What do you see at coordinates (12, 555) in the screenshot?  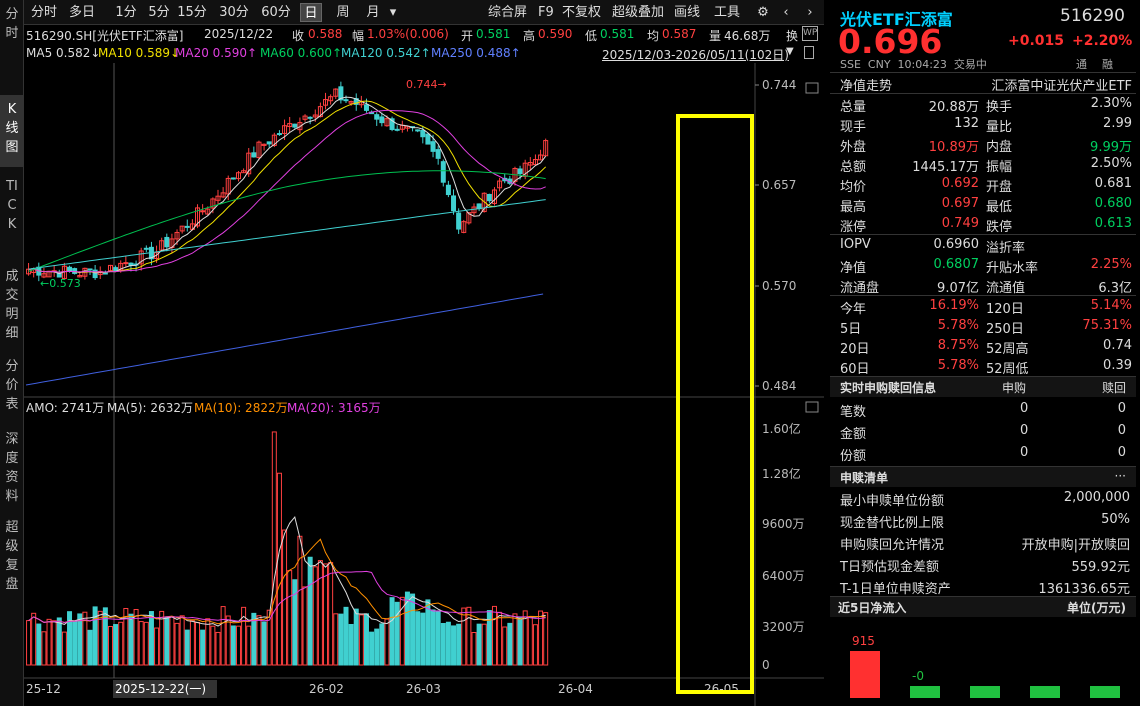 I see `tab-restore: 超级复盘` at bounding box center [12, 555].